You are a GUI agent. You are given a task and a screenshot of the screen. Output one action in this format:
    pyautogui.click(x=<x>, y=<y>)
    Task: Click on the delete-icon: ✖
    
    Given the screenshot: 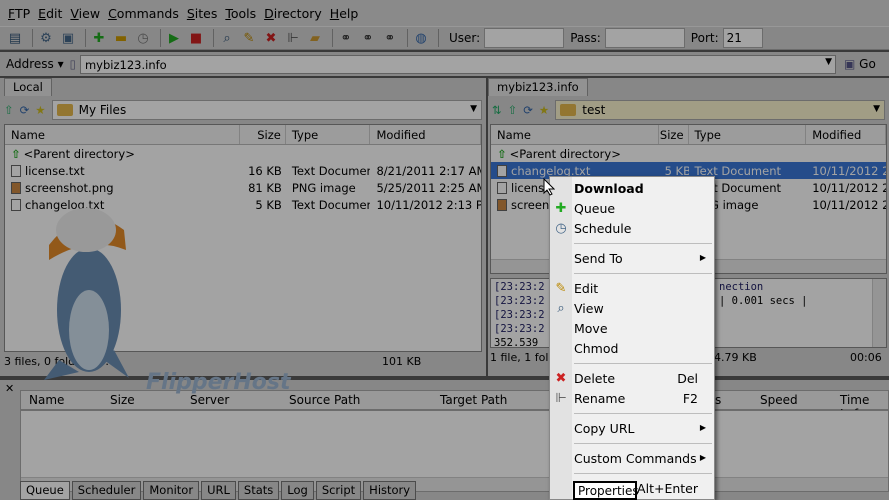 What is the action you would take?
    pyautogui.click(x=271, y=38)
    